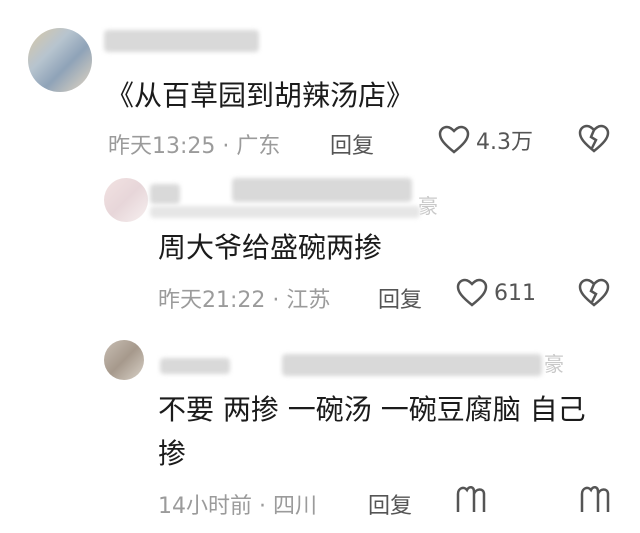 The image size is (640, 533). I want to click on like-button: 611, so click(496, 293).